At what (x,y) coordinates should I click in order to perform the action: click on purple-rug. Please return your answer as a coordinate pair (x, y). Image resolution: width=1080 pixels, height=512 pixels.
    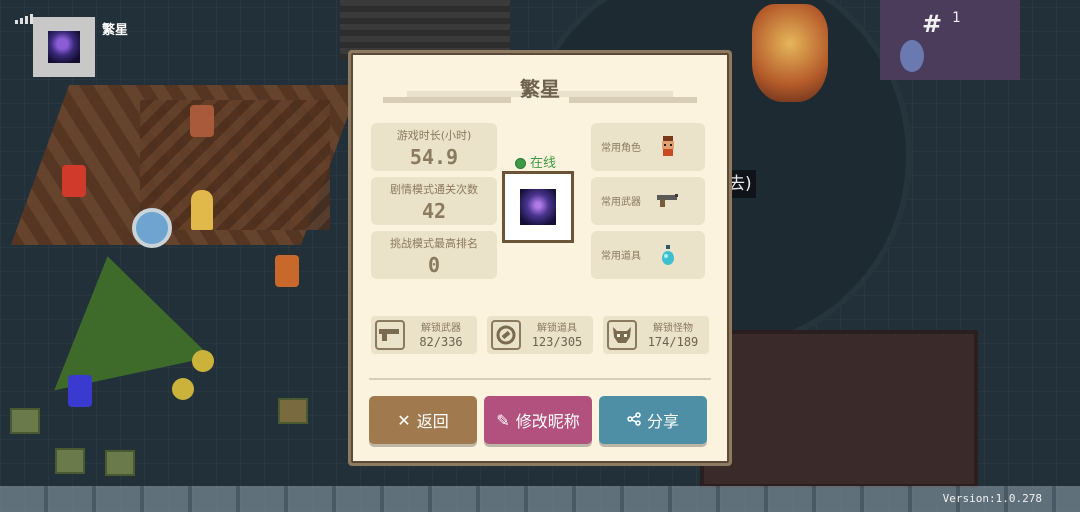
    Looking at the image, I should click on (950, 40).